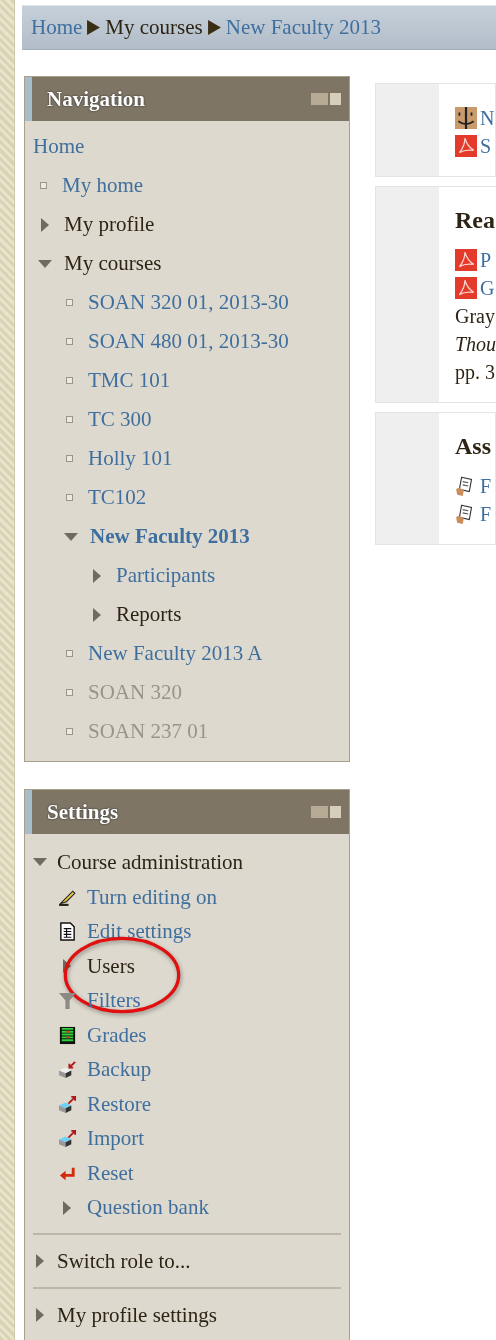 The width and height of the screenshot is (496, 1340). What do you see at coordinates (486, 146) in the screenshot?
I see `resource-link: S` at bounding box center [486, 146].